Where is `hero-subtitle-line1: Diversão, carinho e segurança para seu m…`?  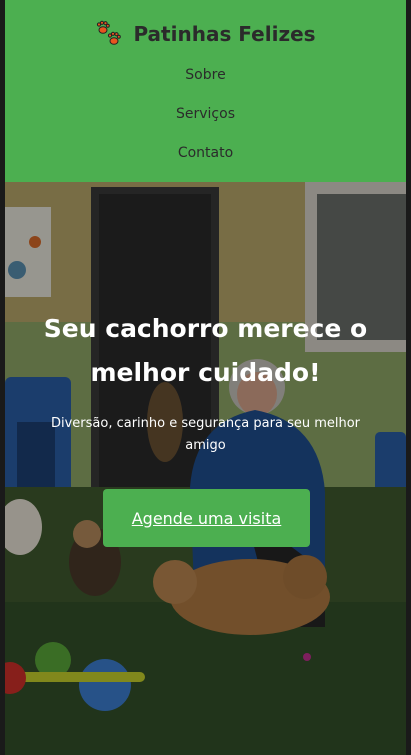 hero-subtitle-line1: Diversão, carinho e segurança para seu m… is located at coordinates (205, 423).